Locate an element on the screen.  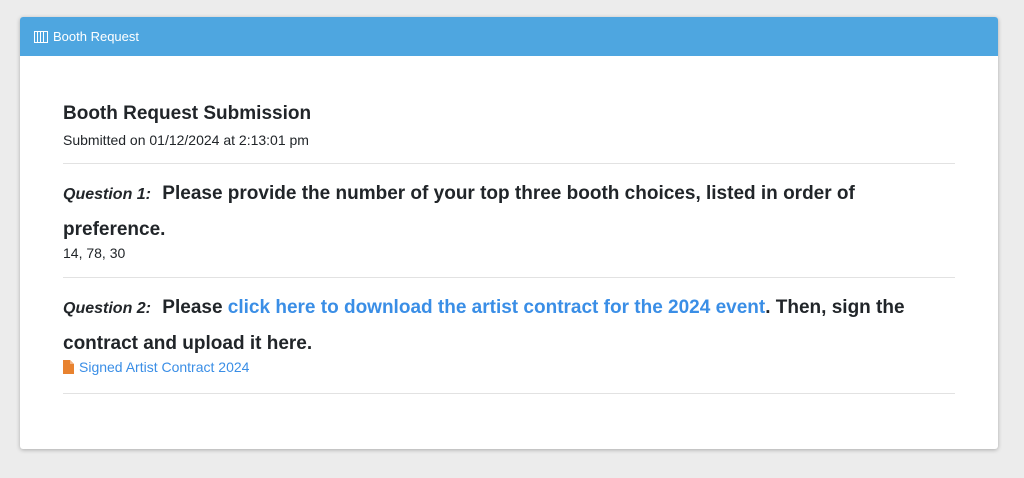
signed-contract-file-name: Signed Artist Contract 2024 is located at coordinates (164, 367).